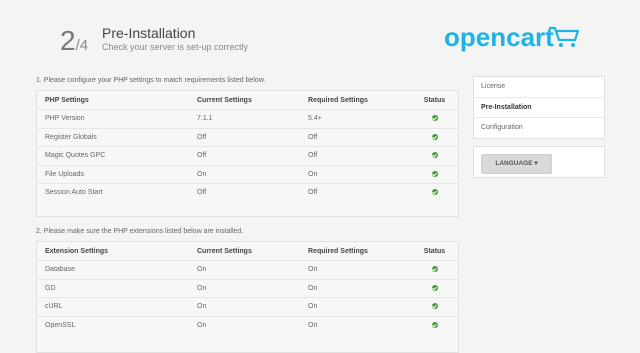 The image size is (640, 353). I want to click on setting-name: Session Auto Start, so click(113, 192).